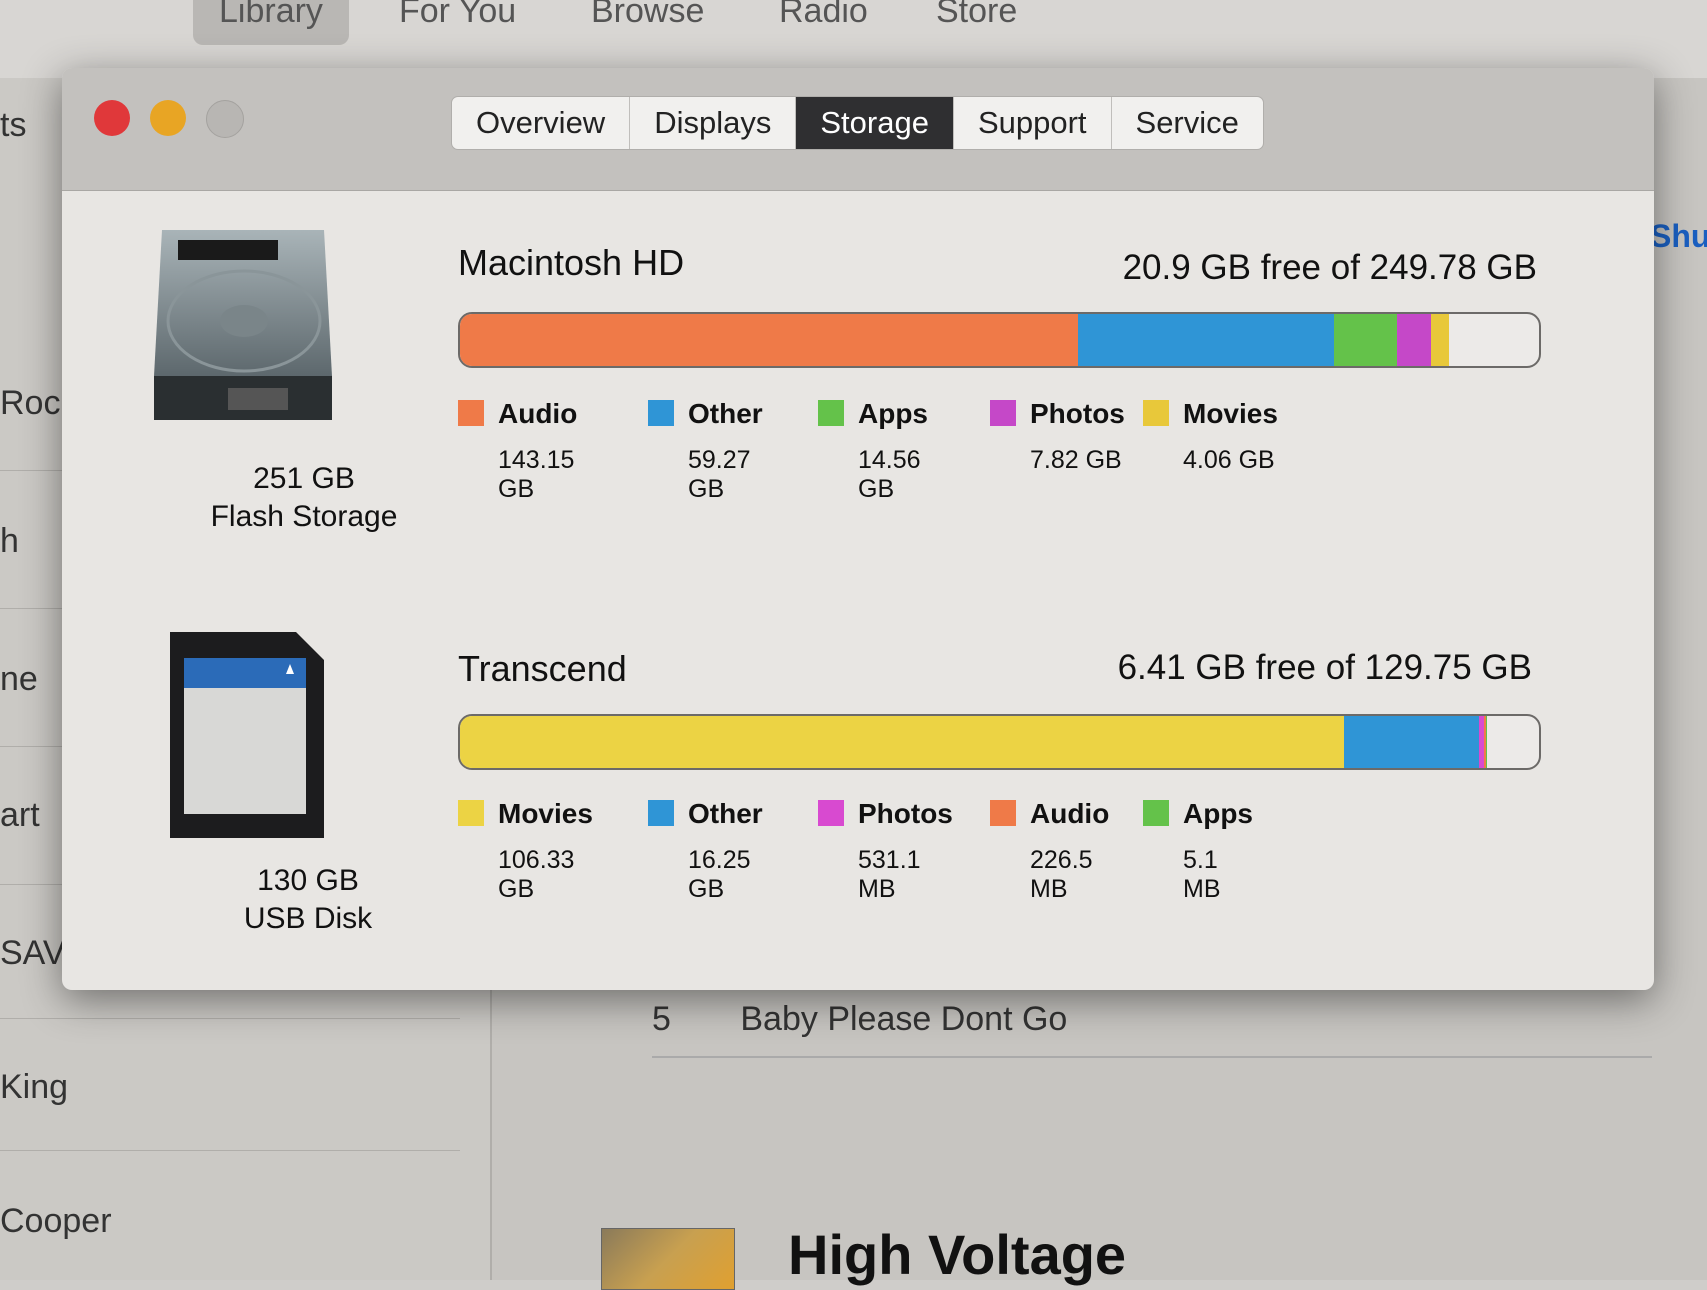 This screenshot has width=1707, height=1290. What do you see at coordinates (1202, 874) in the screenshot?
I see `legend-size: 5.1 MB` at bounding box center [1202, 874].